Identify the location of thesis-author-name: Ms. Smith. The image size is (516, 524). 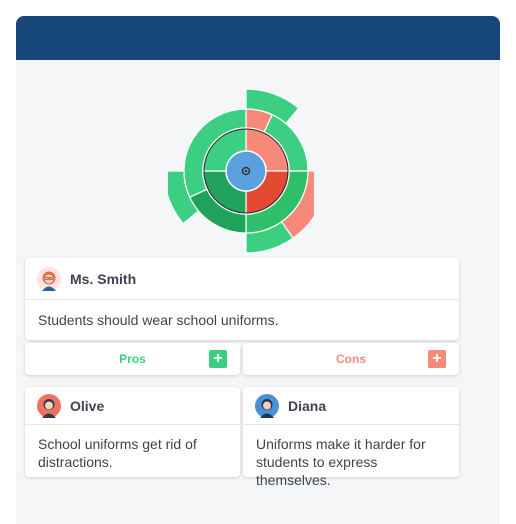
(103, 278).